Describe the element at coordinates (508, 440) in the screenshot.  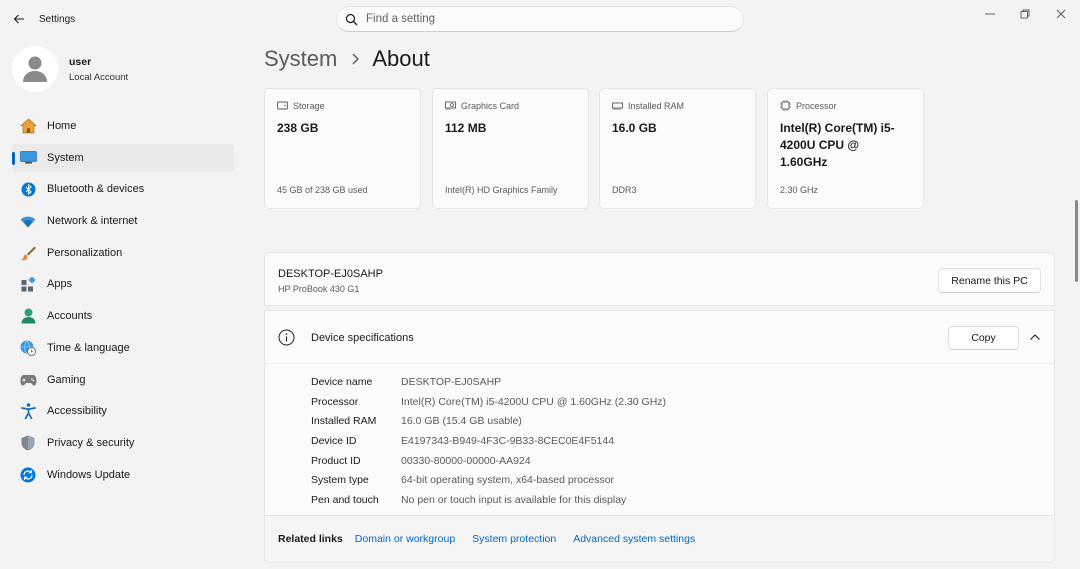
I see `spec-value: E4197343-B949-4F3C-9B33-8CEC0E4F5144` at that location.